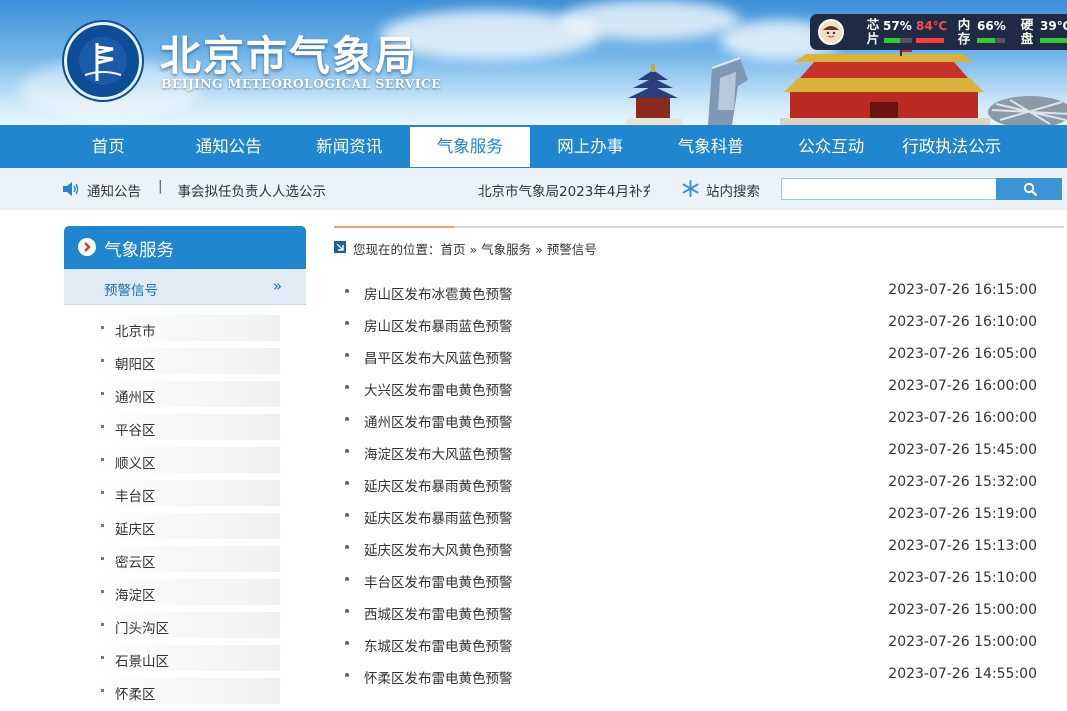  What do you see at coordinates (711, 146) in the screenshot?
I see `nav-item: 气象科普` at bounding box center [711, 146].